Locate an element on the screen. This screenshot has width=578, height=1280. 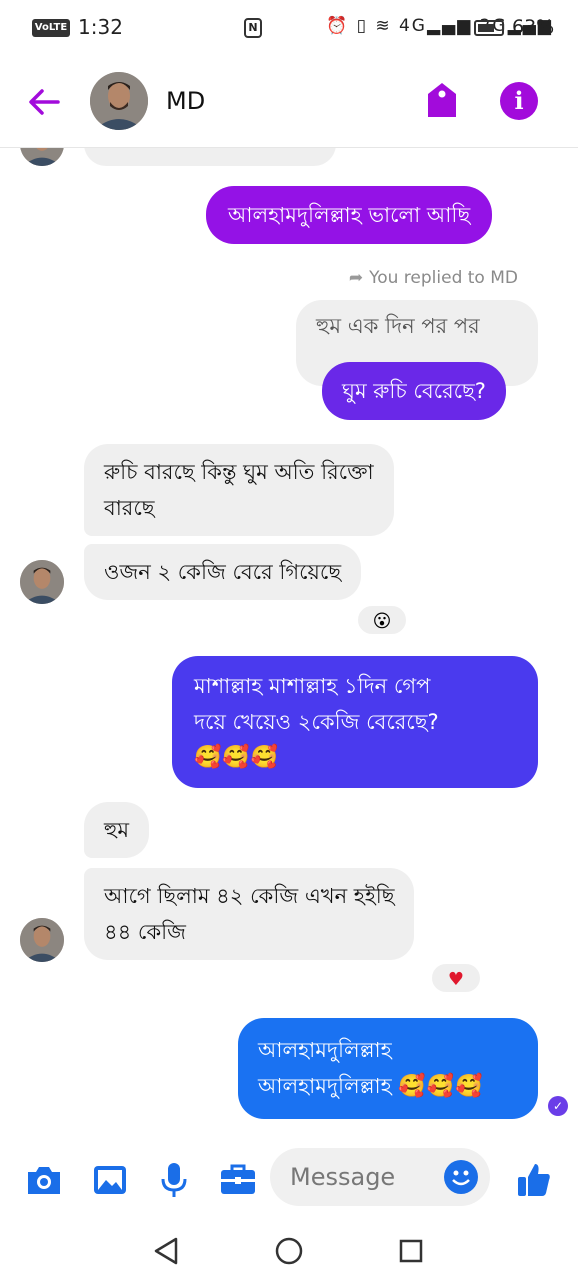
message-bubble-received: রুচি বারছে কিন্তু ঘুম অতি রিক্তো বারছে is located at coordinates (239, 490).